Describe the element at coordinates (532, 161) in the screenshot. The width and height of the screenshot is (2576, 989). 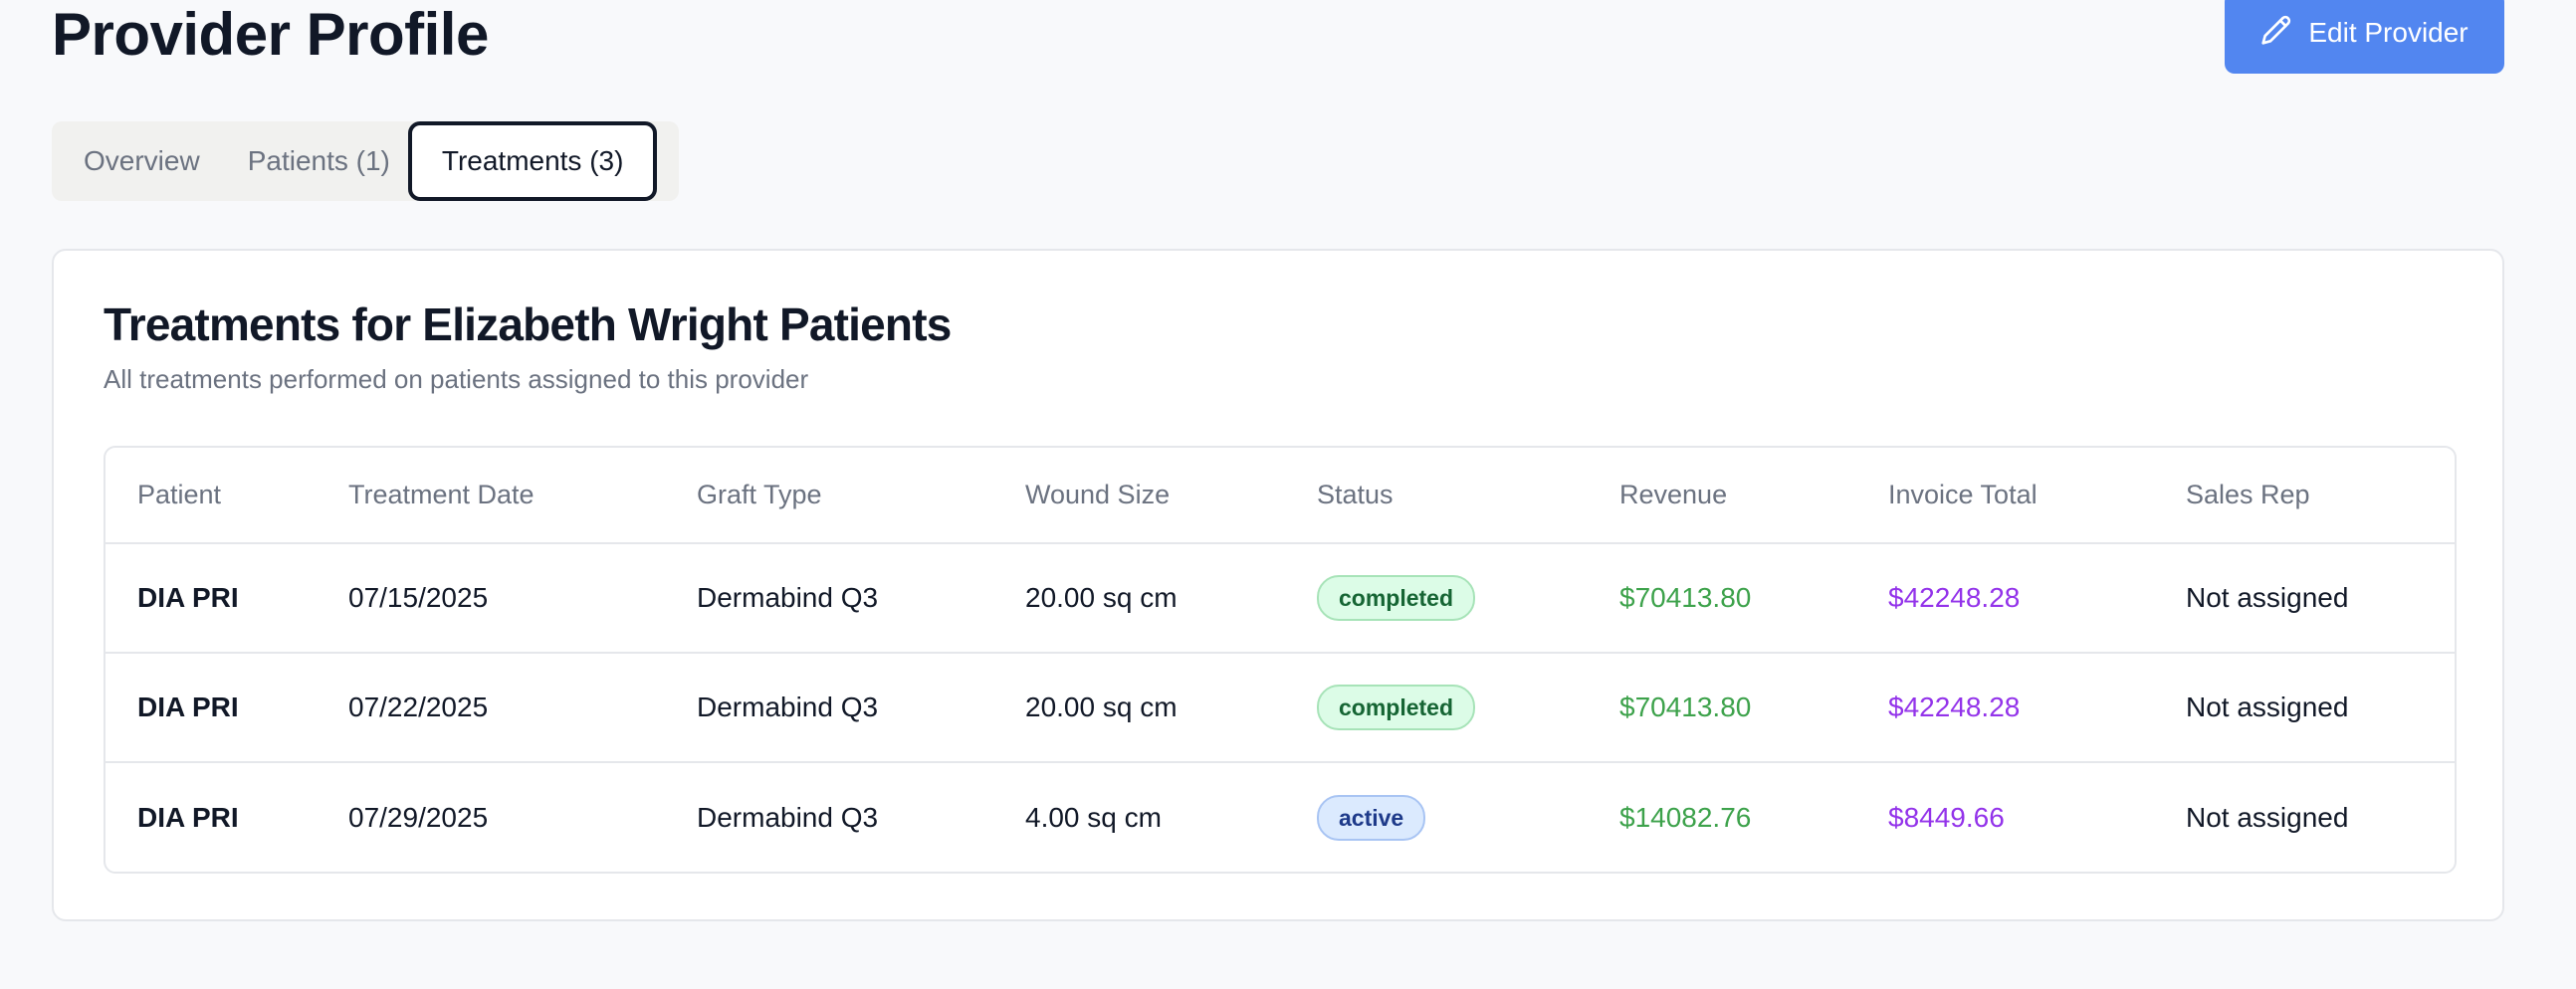
I see `tab-treatments: Treatments (3)` at that location.